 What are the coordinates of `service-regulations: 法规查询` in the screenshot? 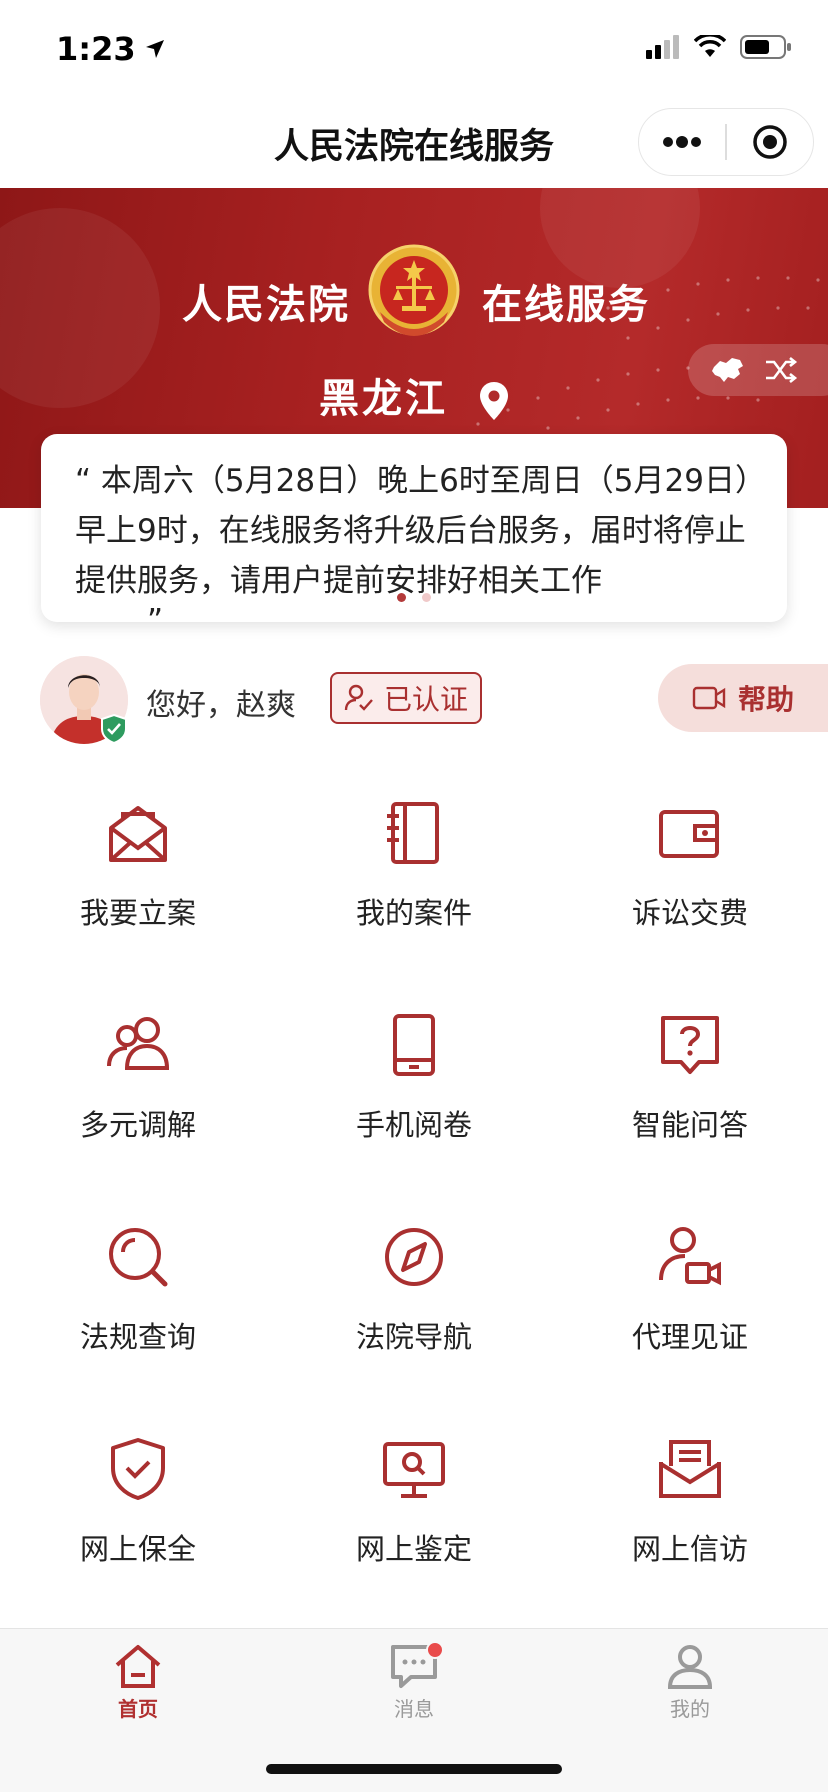 It's located at (138, 1306).